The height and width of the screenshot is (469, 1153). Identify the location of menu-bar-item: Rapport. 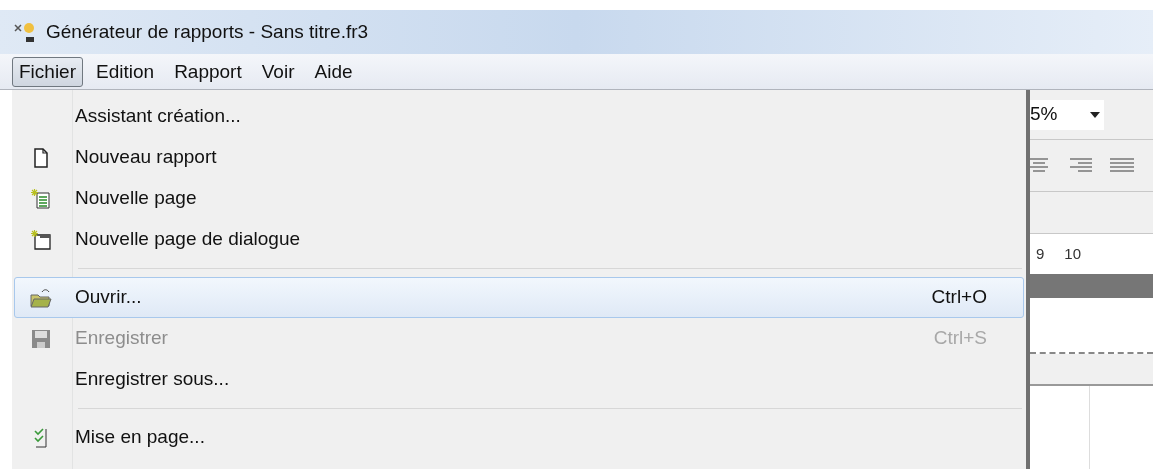
(208, 71).